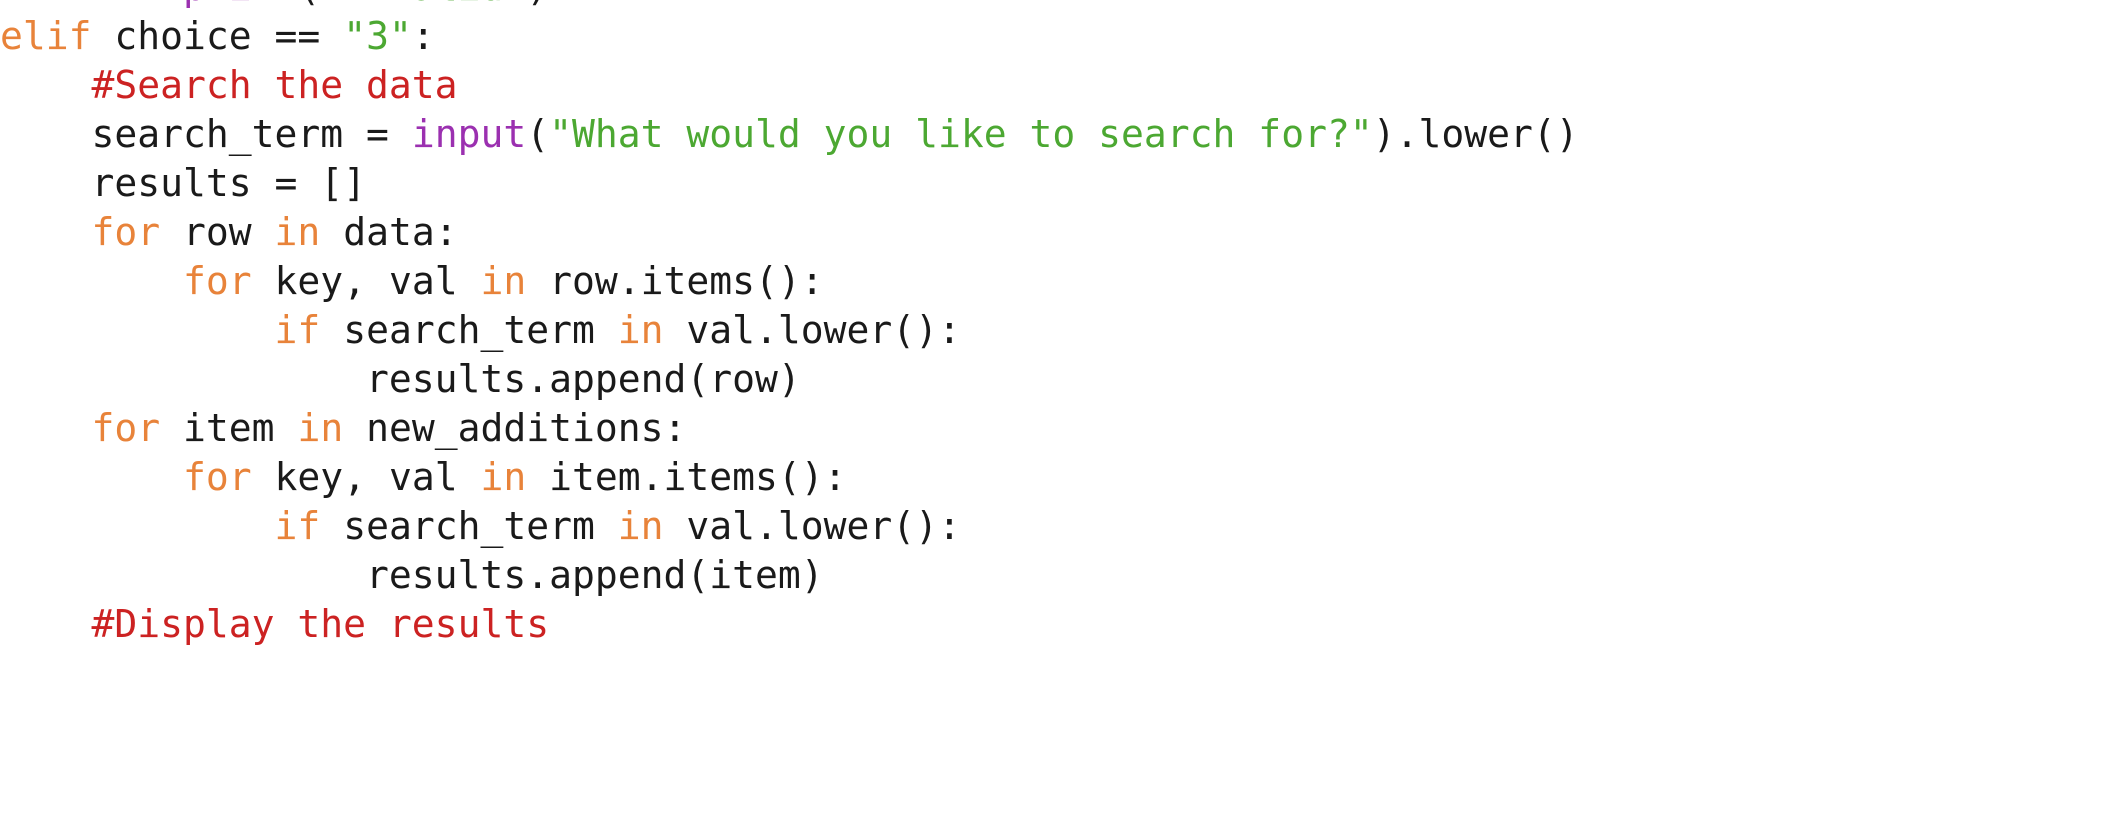 The height and width of the screenshot is (816, 2110). I want to click on code-token-default: ).lower(), so click(1475, 134).